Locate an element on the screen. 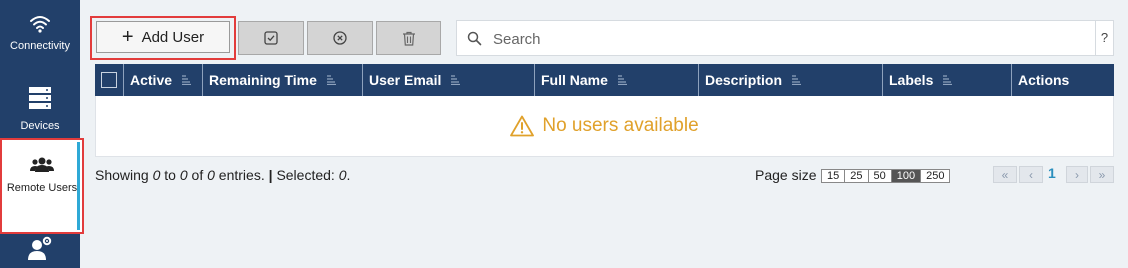  prev-page-button: ‹ is located at coordinates (1031, 174).